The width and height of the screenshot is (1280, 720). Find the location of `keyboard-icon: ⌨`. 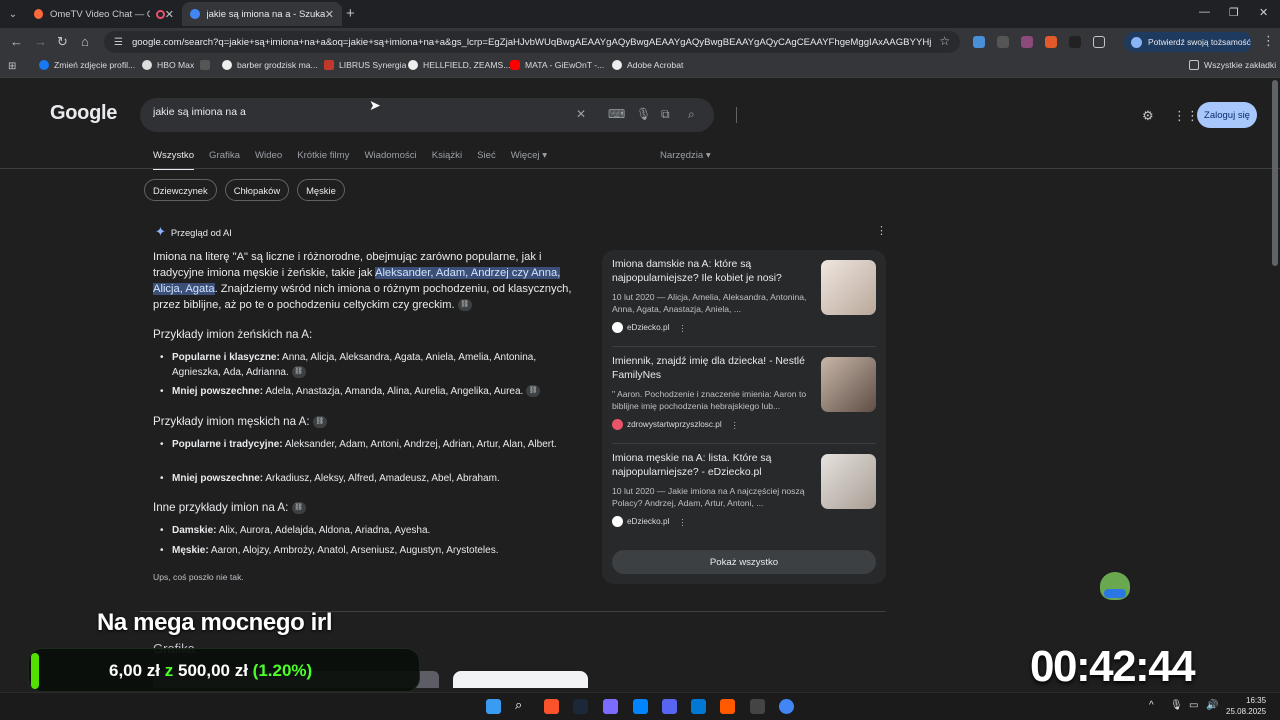

keyboard-icon: ⌨ is located at coordinates (616, 114).